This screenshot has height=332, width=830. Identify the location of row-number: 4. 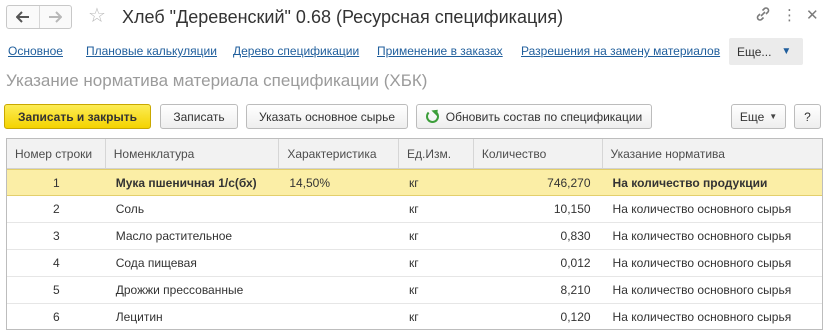
(56, 263).